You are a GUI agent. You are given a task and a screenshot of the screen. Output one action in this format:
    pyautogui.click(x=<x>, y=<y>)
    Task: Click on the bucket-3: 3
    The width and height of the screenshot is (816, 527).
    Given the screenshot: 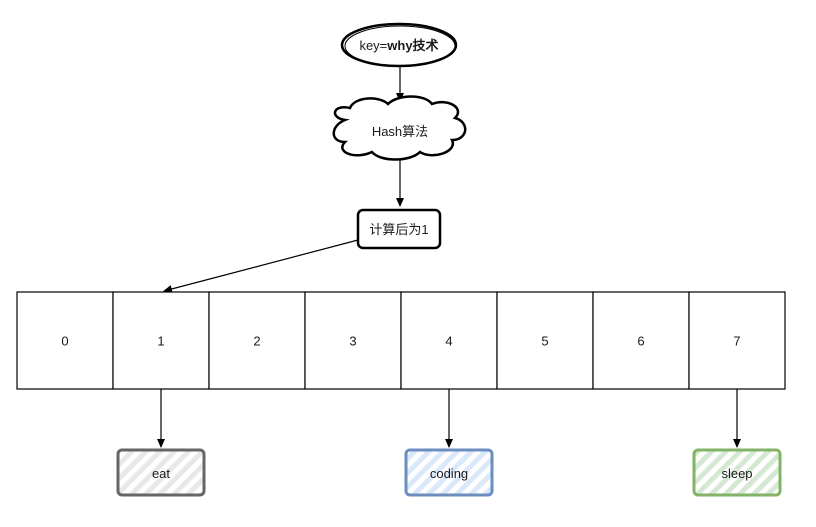 What is the action you would take?
    pyautogui.click(x=353, y=340)
    